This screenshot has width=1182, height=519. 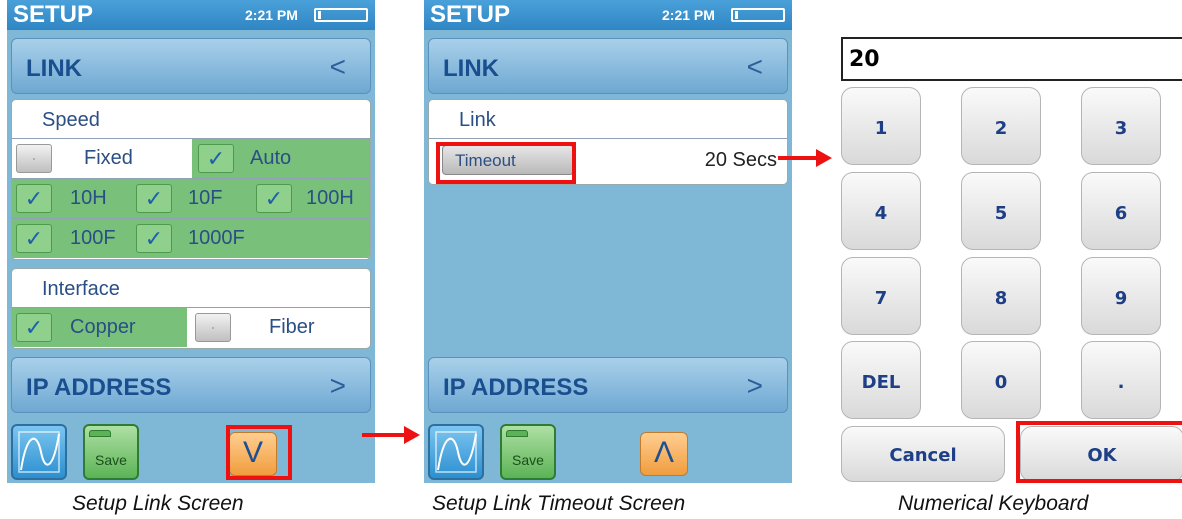 I want to click on key-decimal: ., so click(x=1121, y=380).